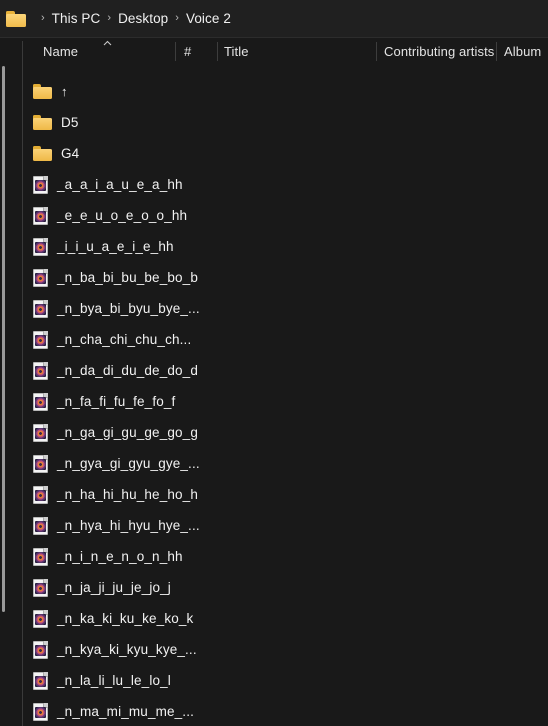 The width and height of the screenshot is (548, 726). I want to click on column-header-name: Name, so click(60, 51).